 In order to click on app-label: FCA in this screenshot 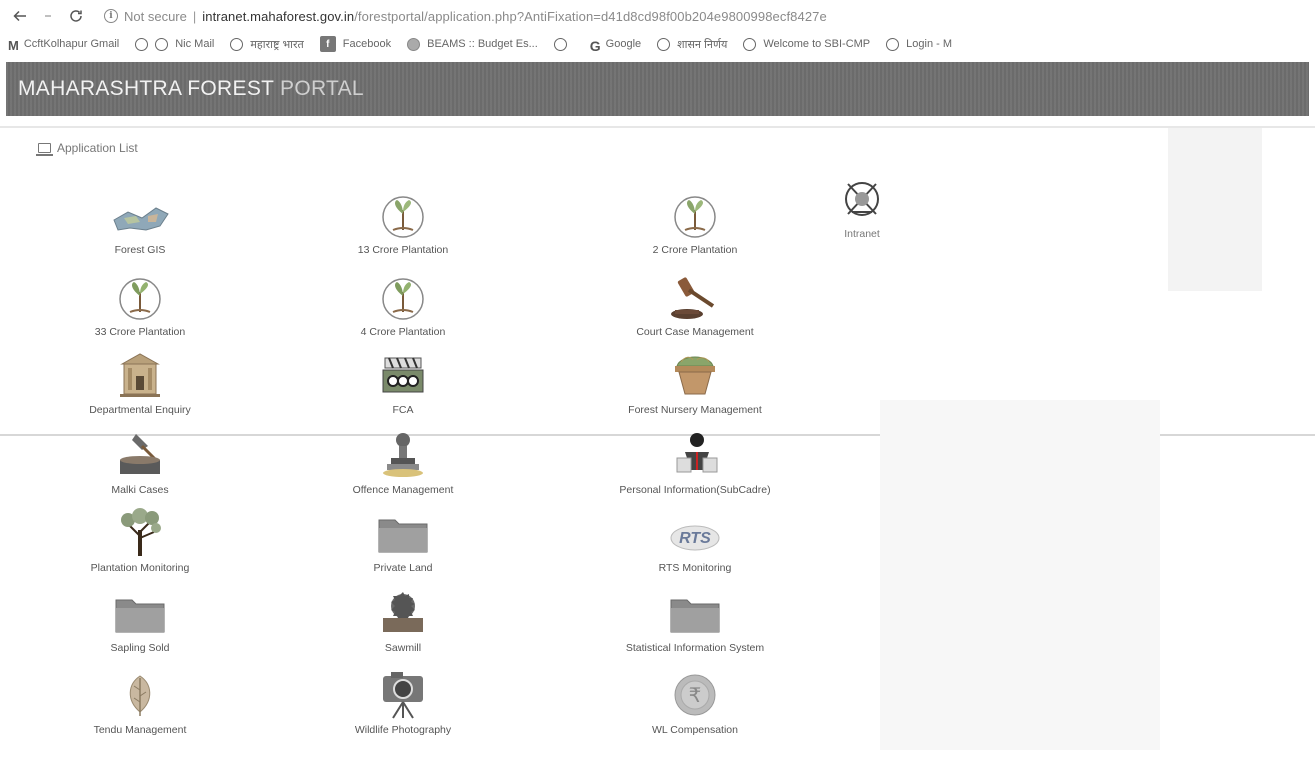, I will do `click(403, 410)`.